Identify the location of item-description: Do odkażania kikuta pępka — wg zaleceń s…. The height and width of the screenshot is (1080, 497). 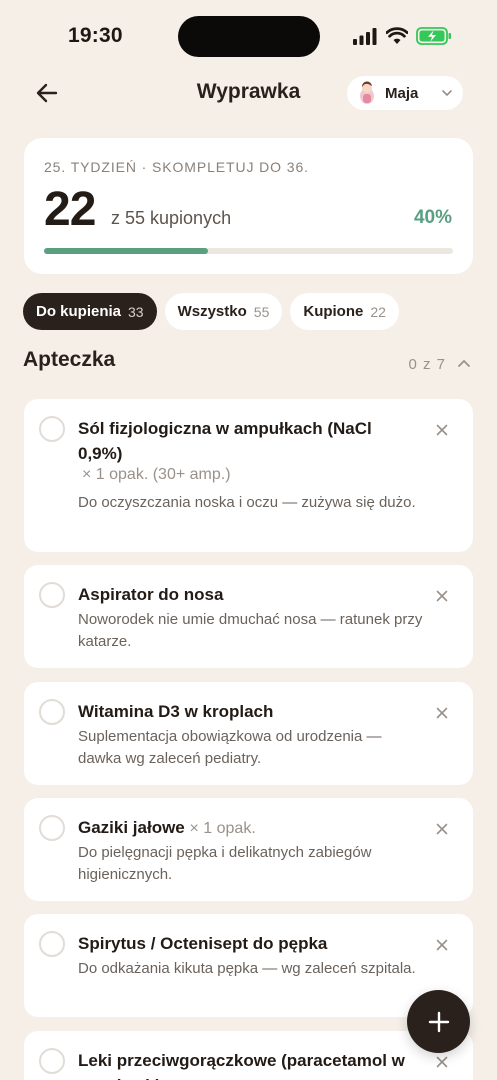
(247, 968).